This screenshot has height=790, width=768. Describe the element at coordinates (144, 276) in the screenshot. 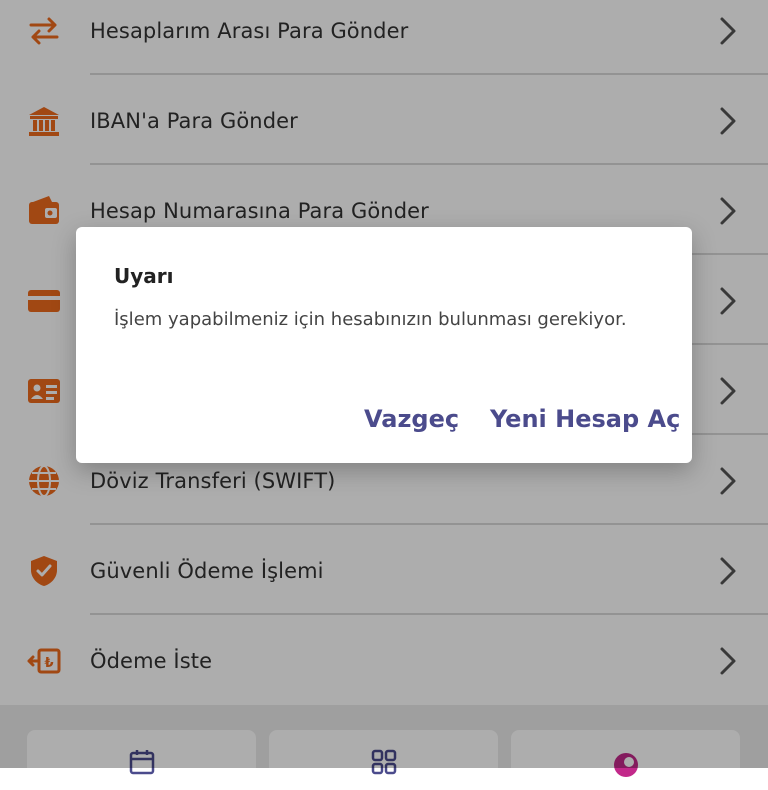

I see `dialog-title: Uyarı` at that location.